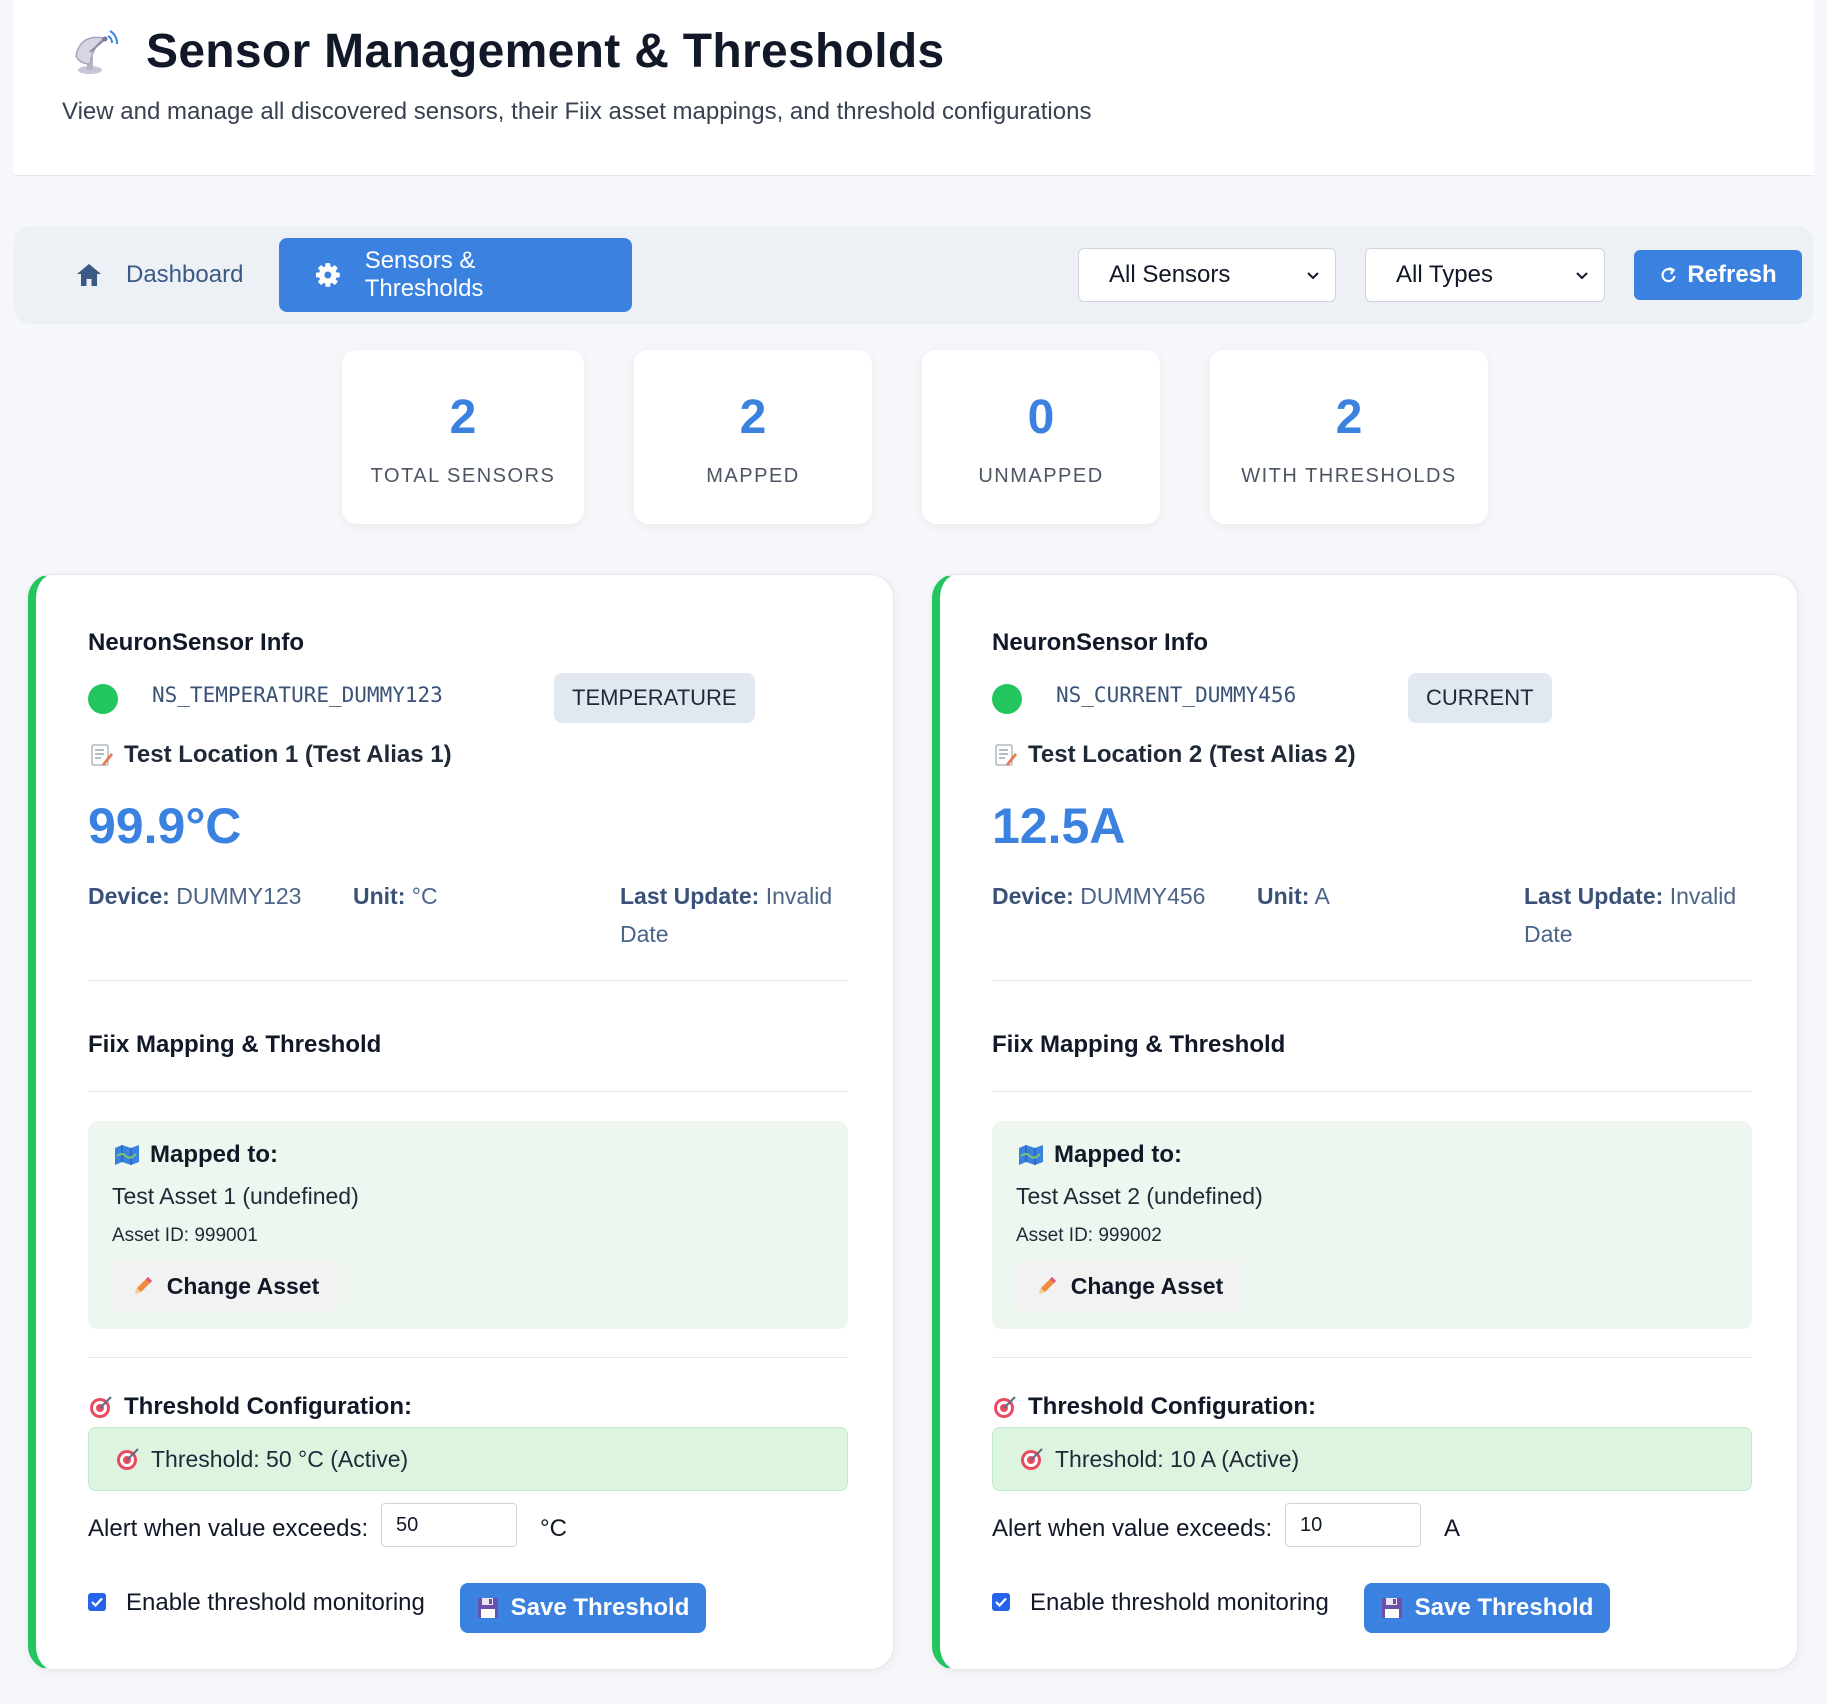  I want to click on device-value: DUMMY123, so click(239, 896).